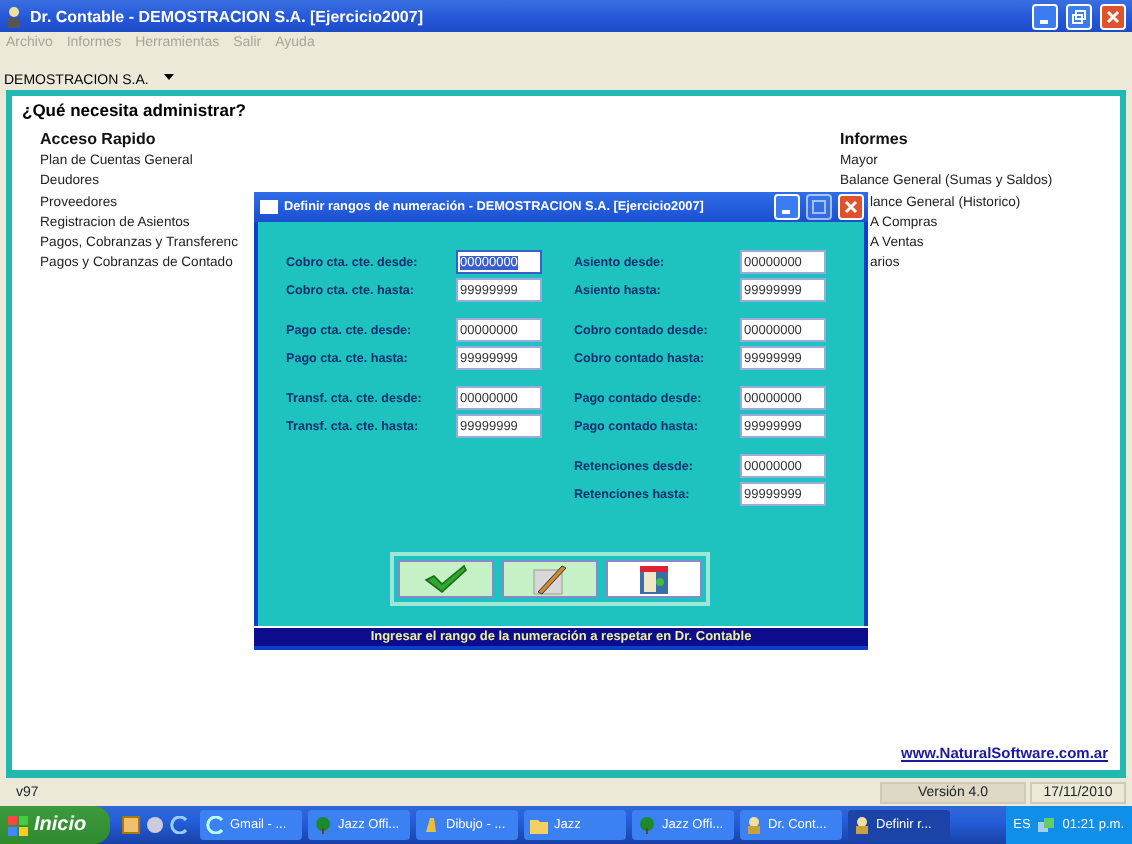 This screenshot has height=844, width=1132. Describe the element at coordinates (18, 825) in the screenshot. I see `windows-flag-icon` at that location.